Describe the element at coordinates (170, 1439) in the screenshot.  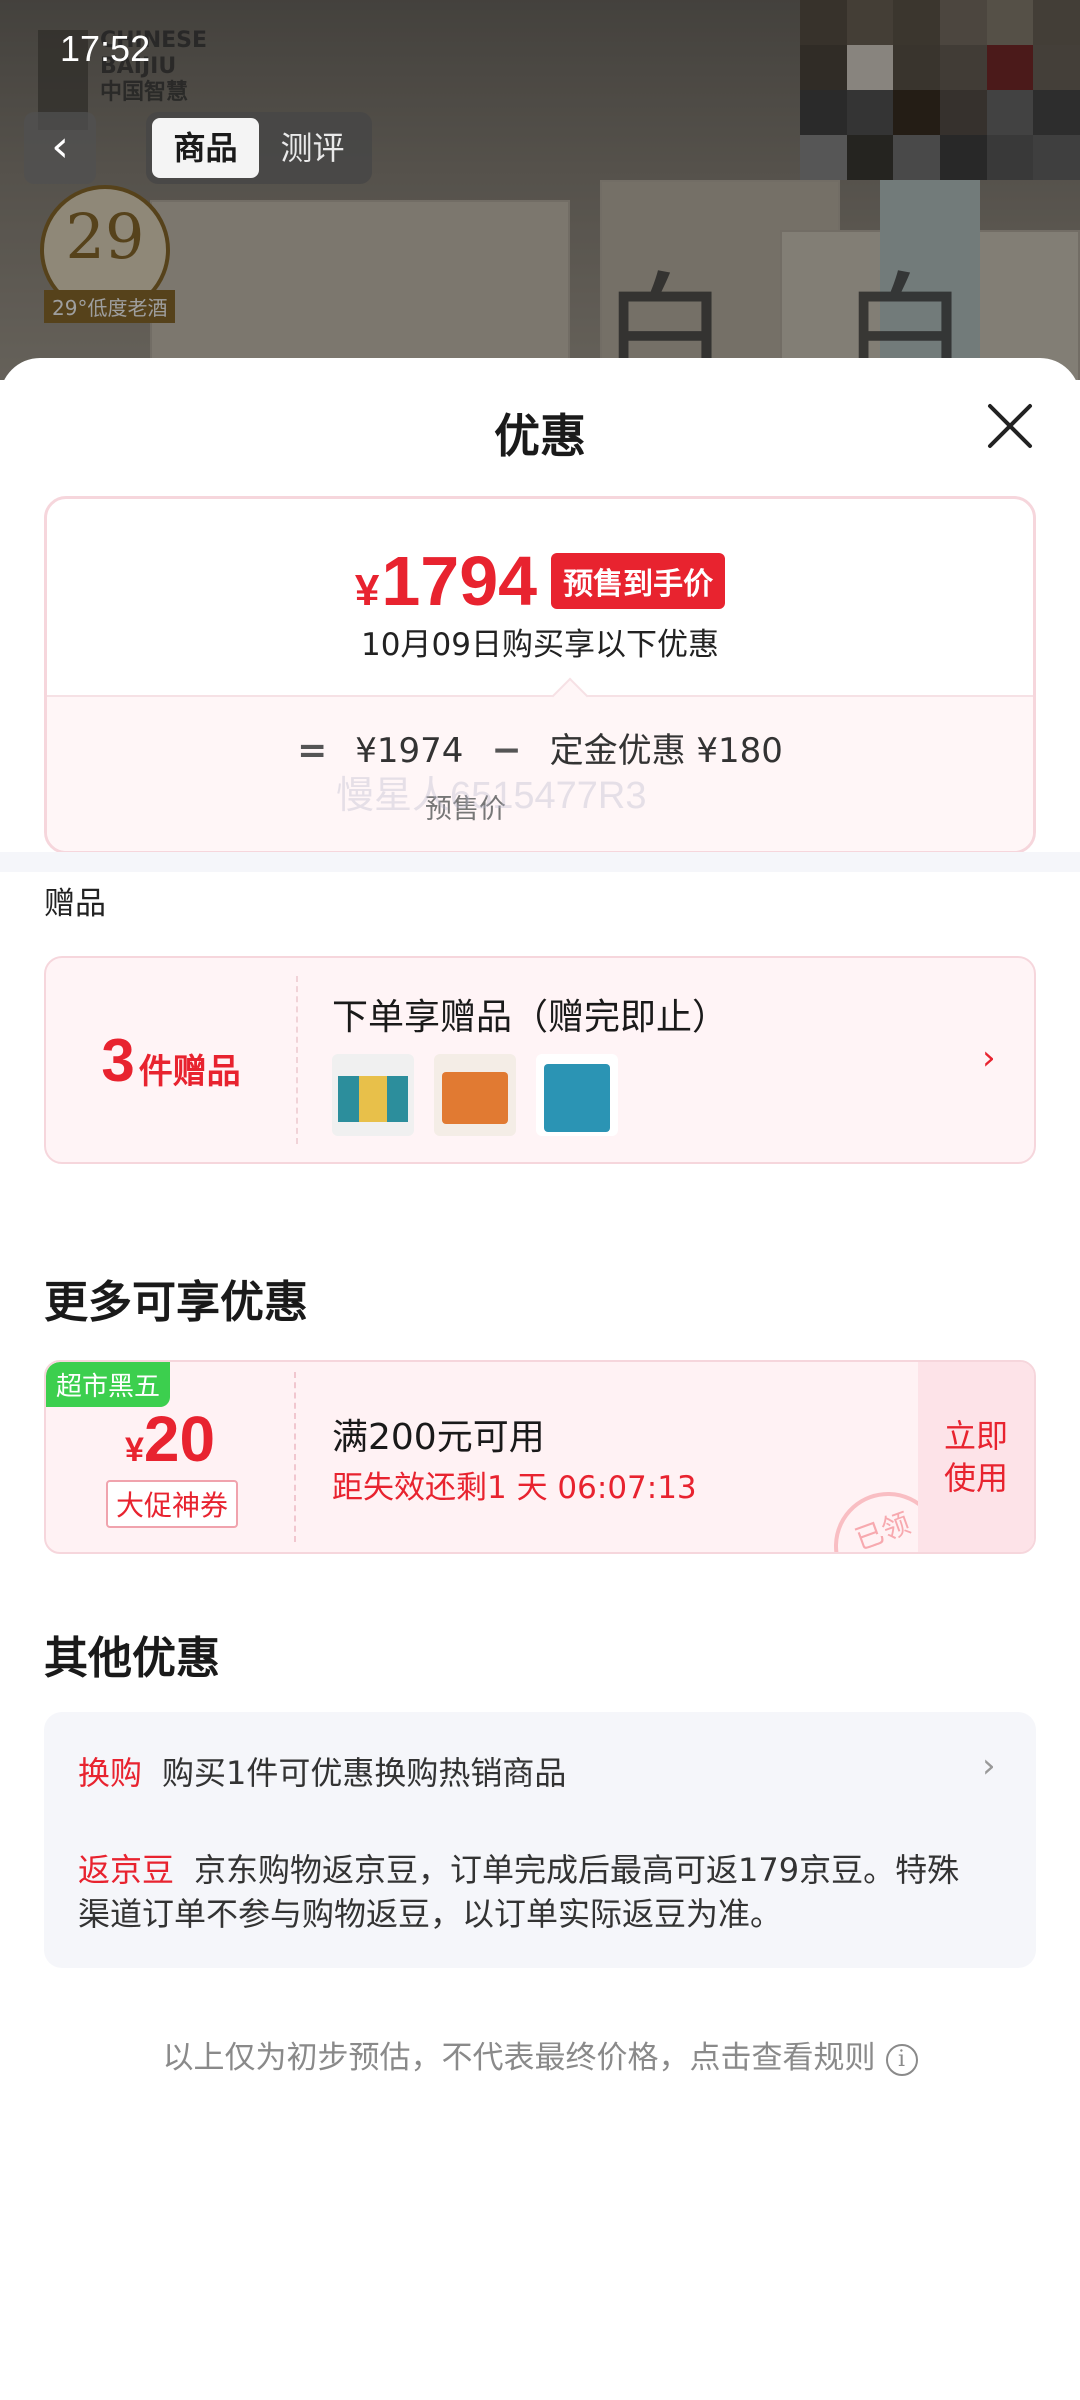
I see `coupon-amount: ¥20` at that location.